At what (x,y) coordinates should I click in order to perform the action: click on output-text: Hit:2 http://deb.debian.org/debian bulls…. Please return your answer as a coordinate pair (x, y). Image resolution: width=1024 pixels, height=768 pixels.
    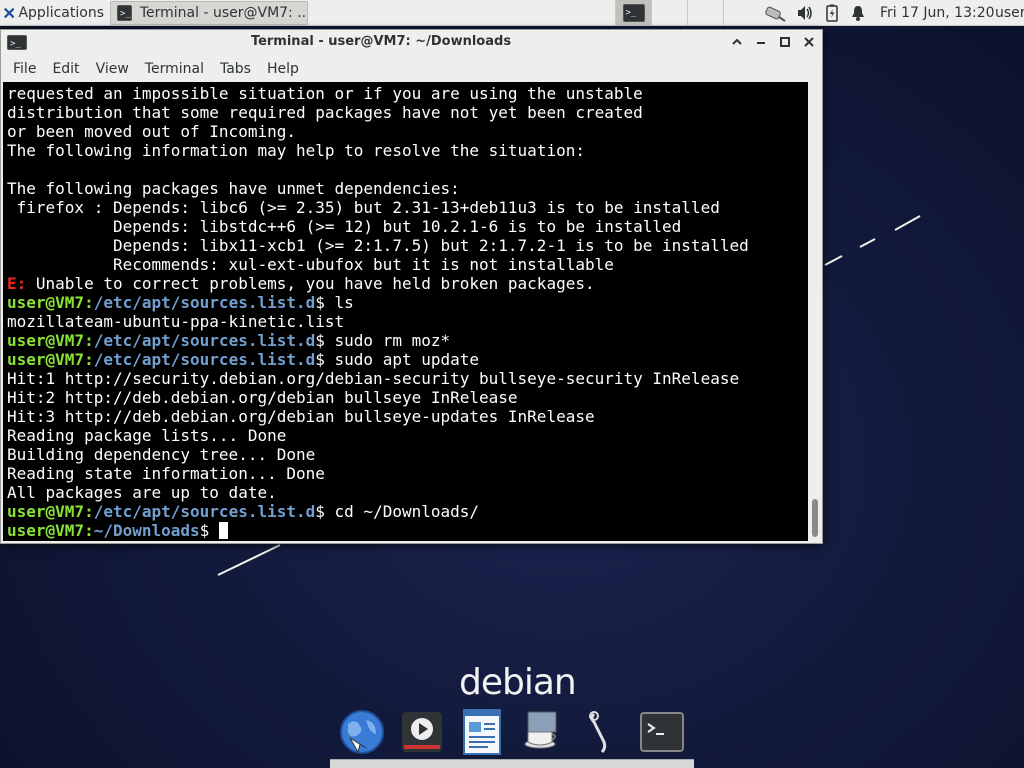
    Looking at the image, I should click on (262, 397).